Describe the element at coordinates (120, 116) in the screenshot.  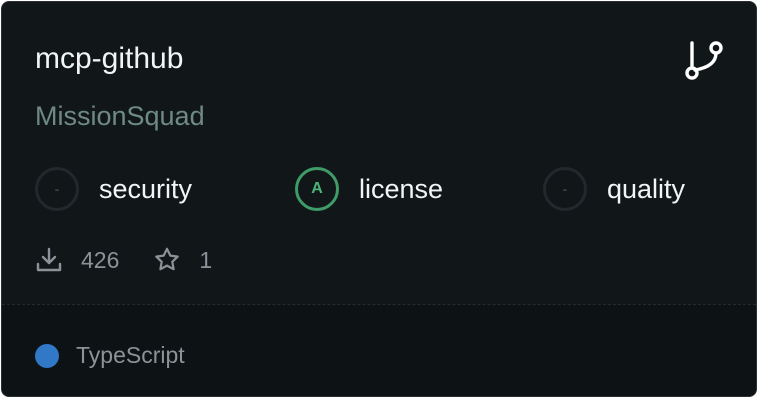
I see `repo-owner: MissionSquad` at that location.